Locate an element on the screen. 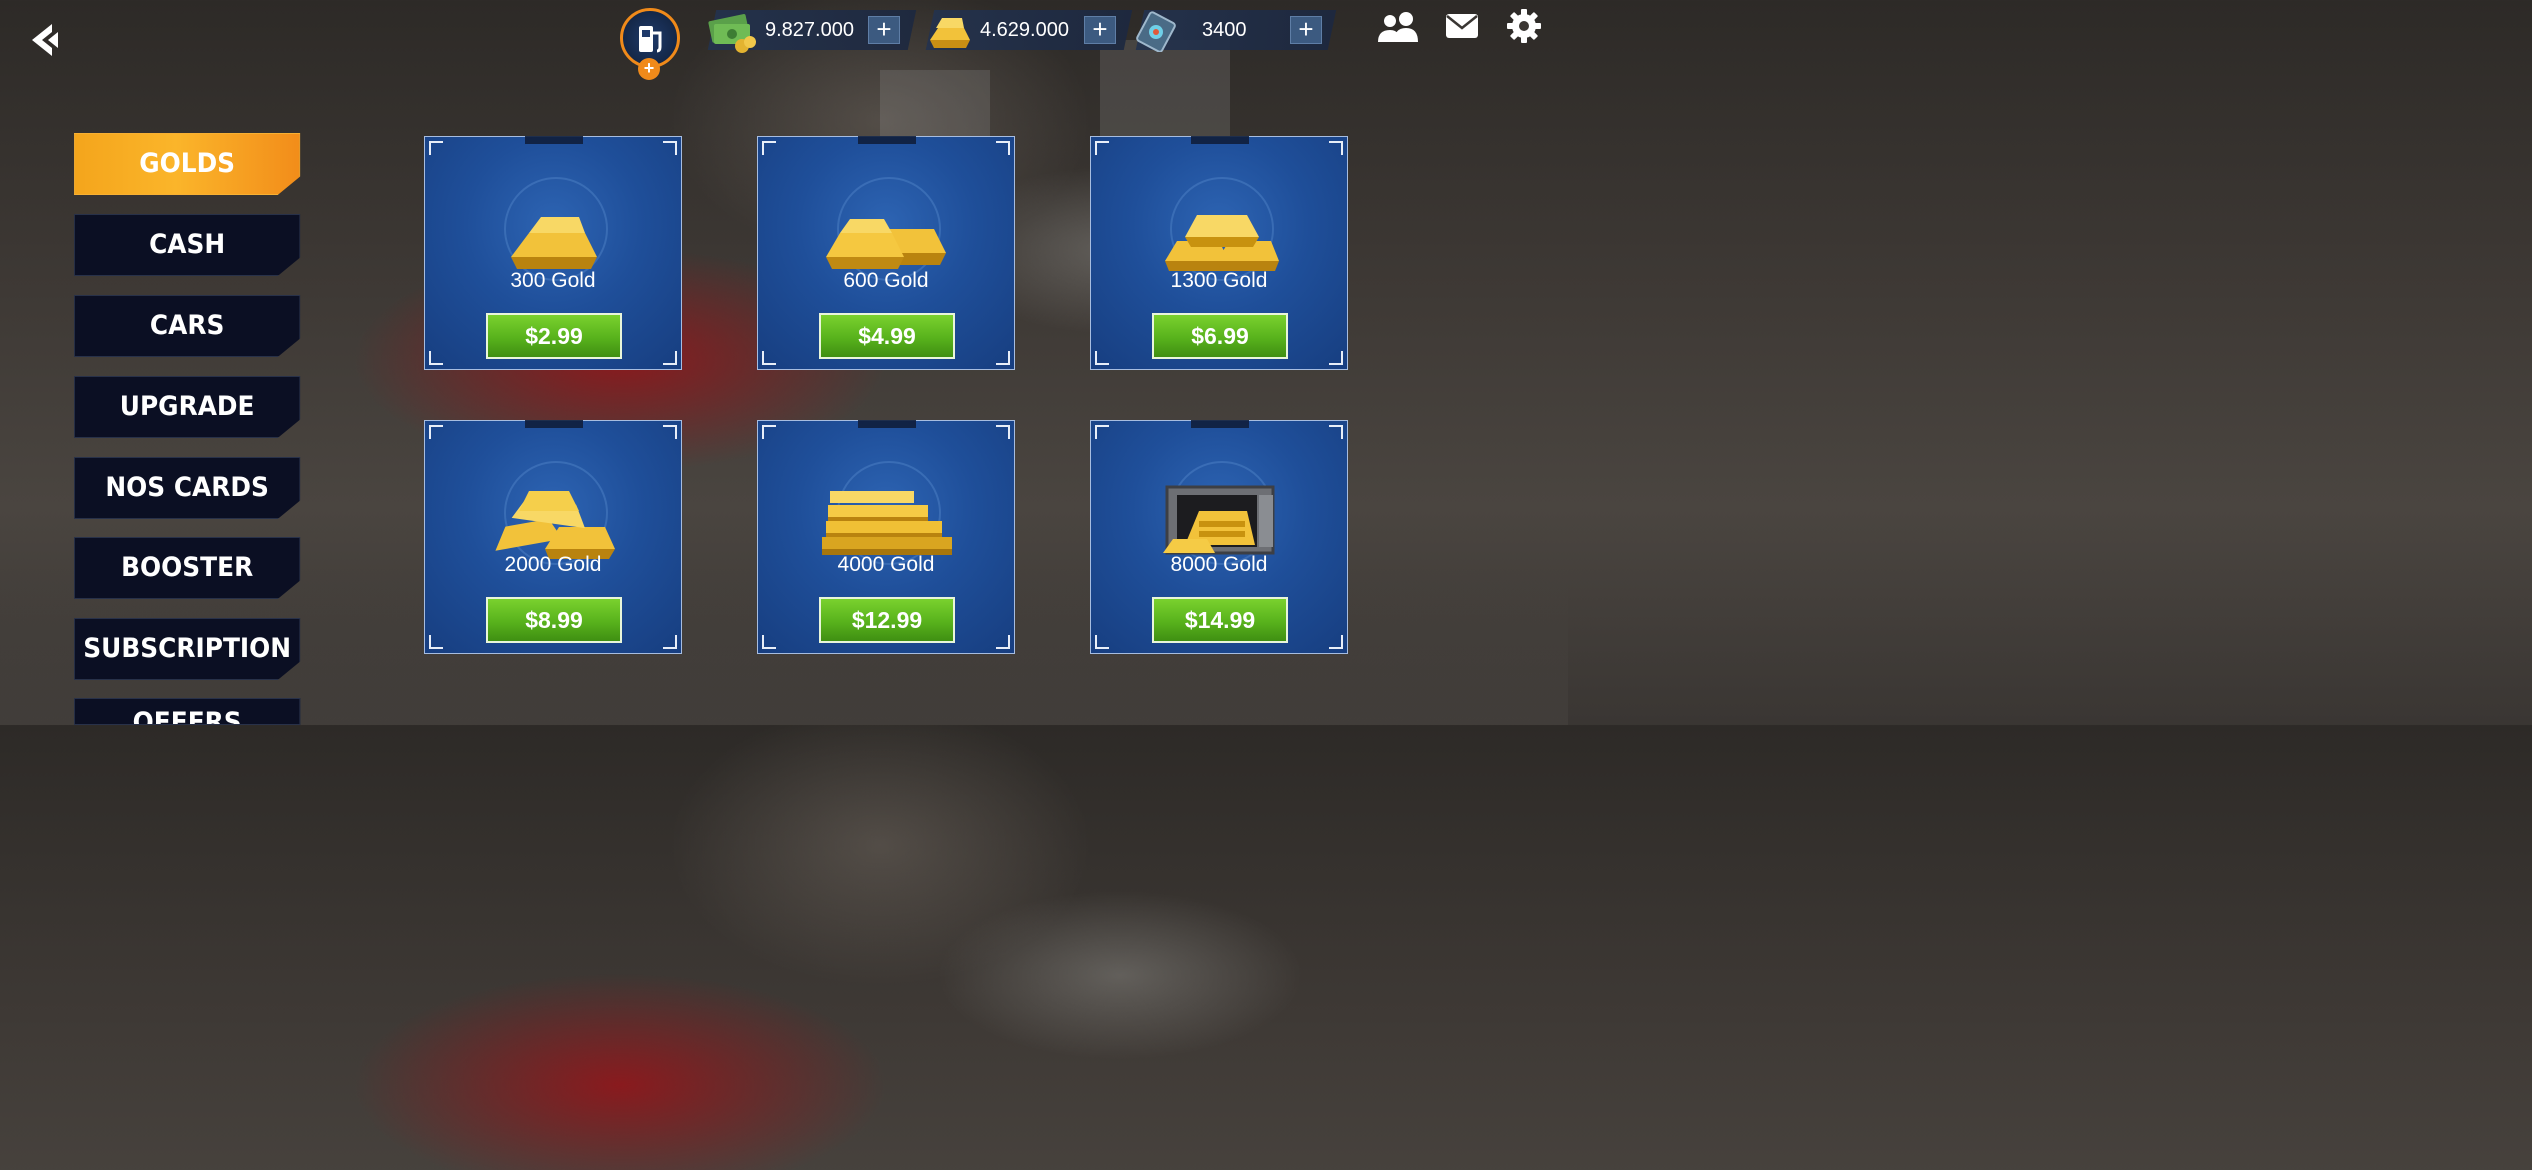 The image size is (2532, 1170). friends-icon is located at coordinates (1399, 27).